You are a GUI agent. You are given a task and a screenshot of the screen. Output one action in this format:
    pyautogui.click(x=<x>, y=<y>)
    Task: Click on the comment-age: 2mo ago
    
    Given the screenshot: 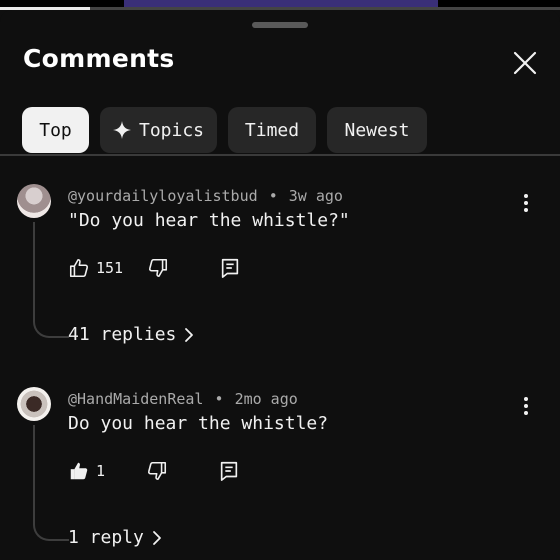 What is the action you would take?
    pyautogui.click(x=266, y=399)
    